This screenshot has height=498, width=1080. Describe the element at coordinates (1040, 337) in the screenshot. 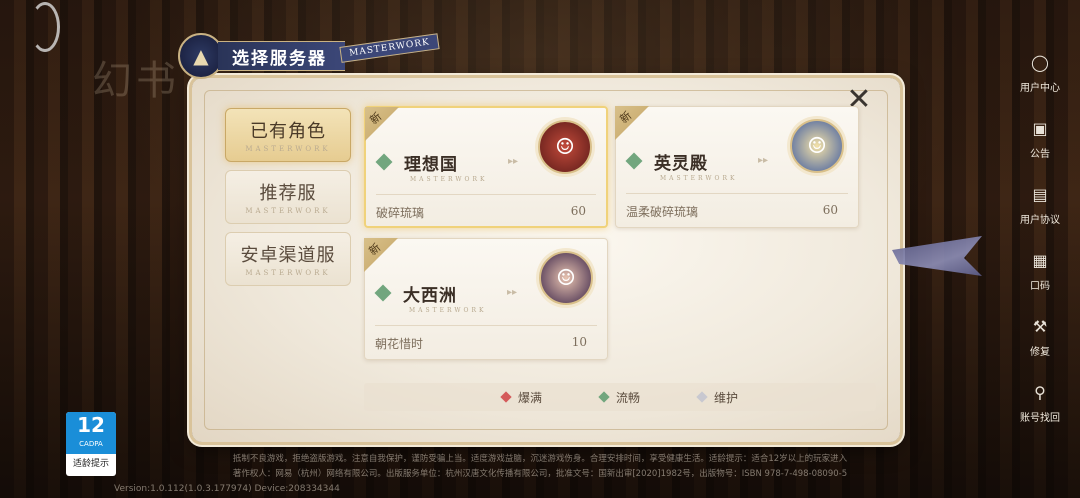

I see `nav-repair: ⚒ 修复` at that location.